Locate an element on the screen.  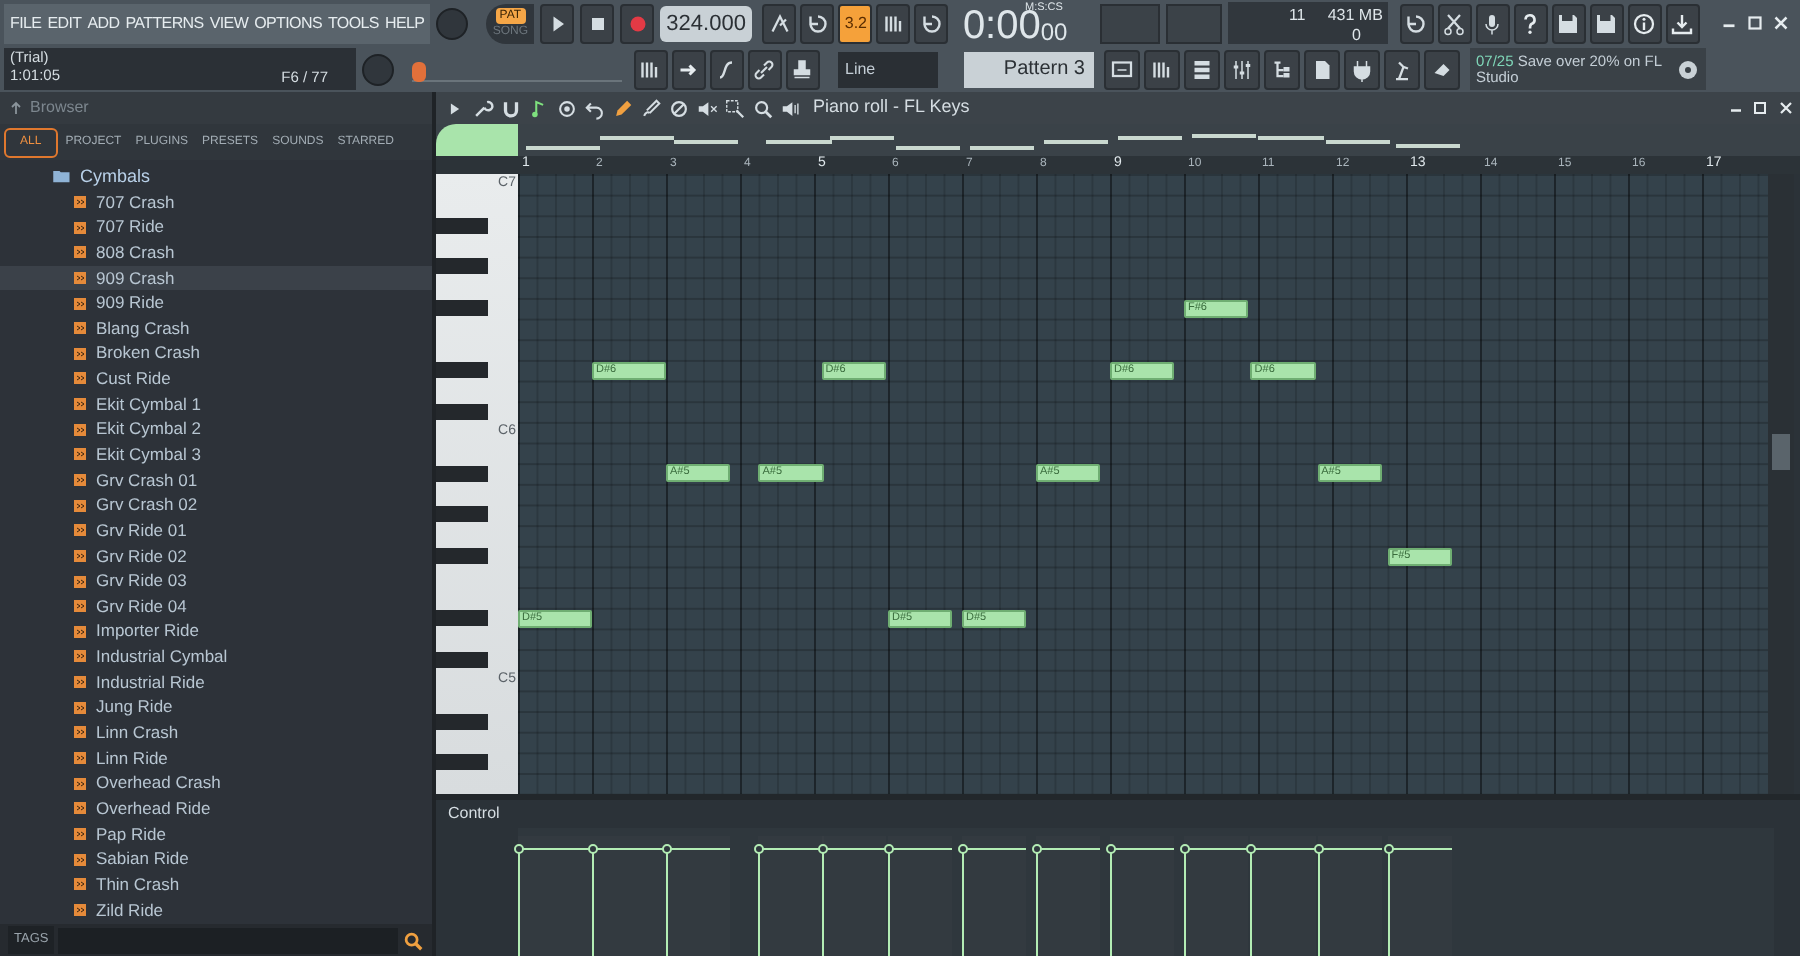
file-name: Sabian Ride is located at coordinates (142, 859).